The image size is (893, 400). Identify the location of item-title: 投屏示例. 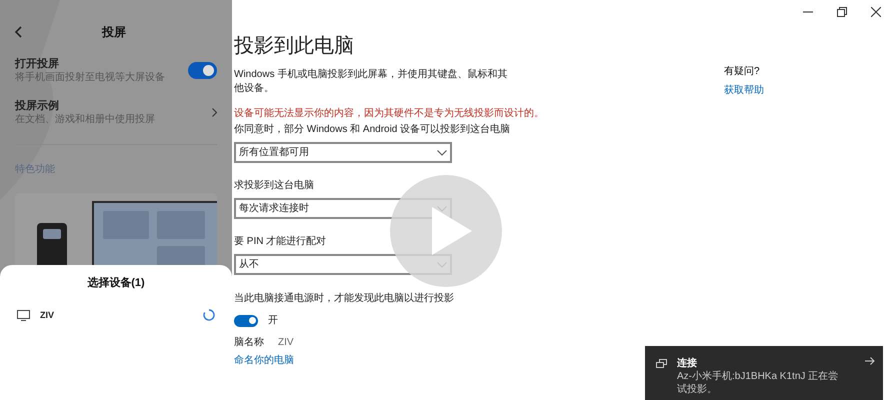
(37, 106).